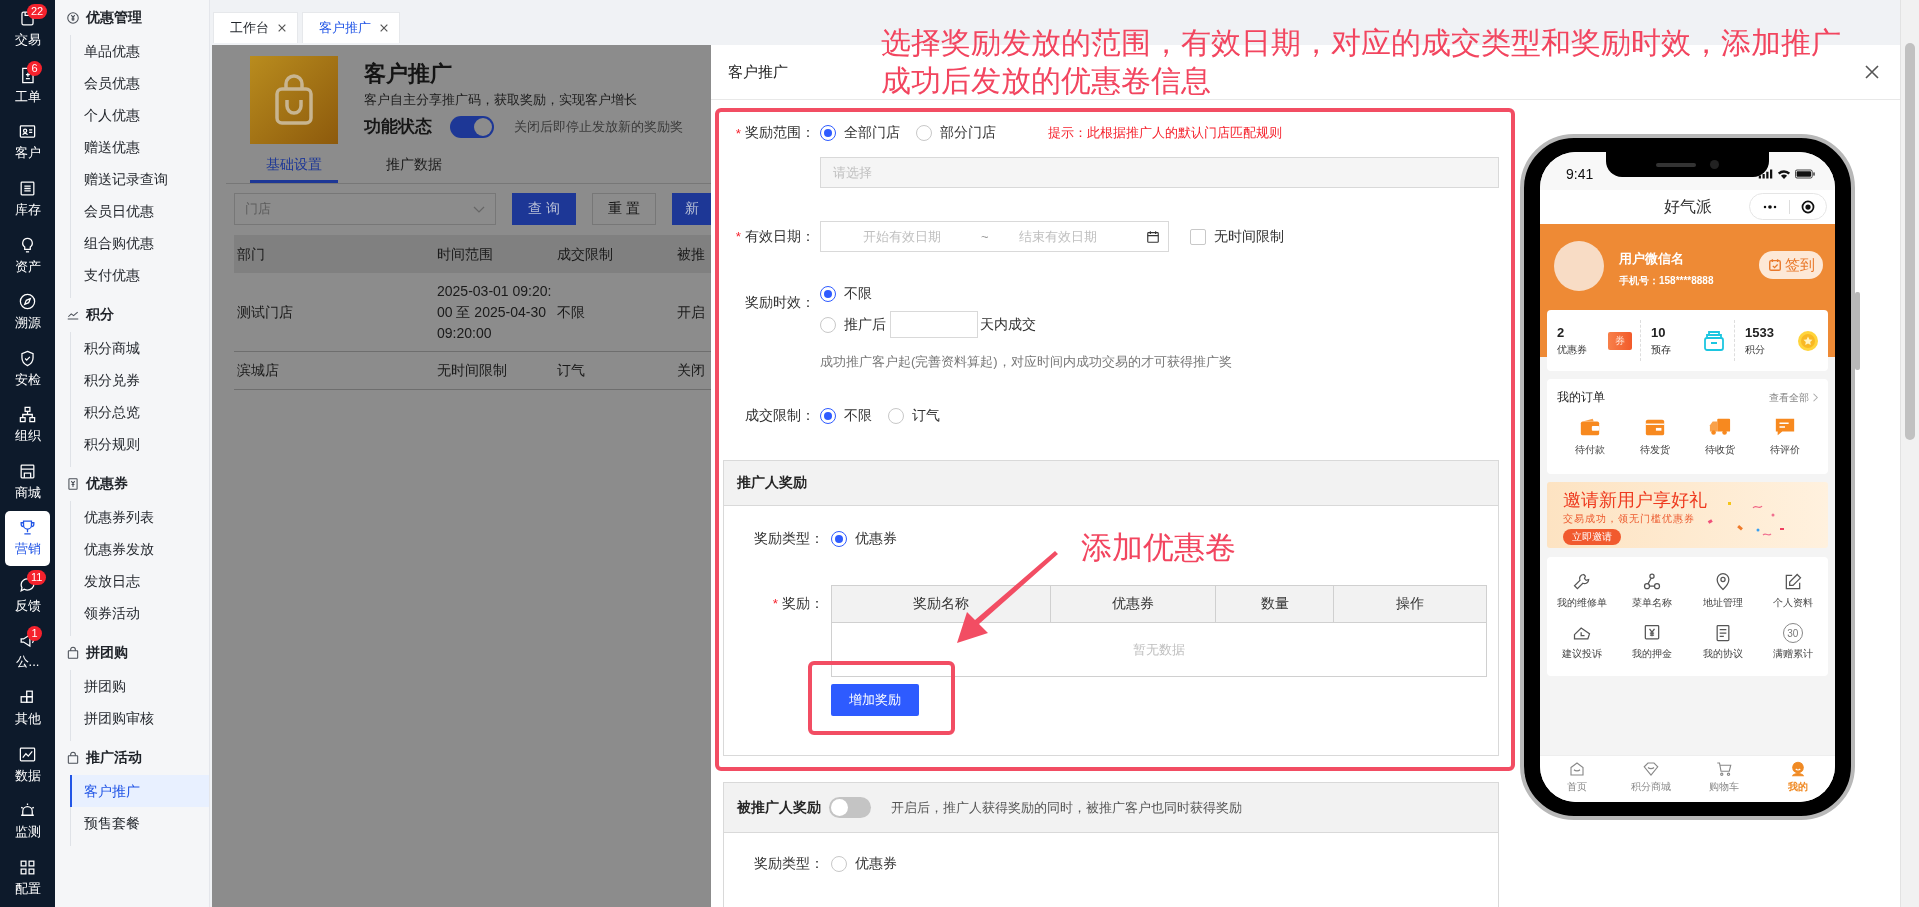  What do you see at coordinates (114, 18) in the screenshot?
I see `group-title: 优惠管理` at bounding box center [114, 18].